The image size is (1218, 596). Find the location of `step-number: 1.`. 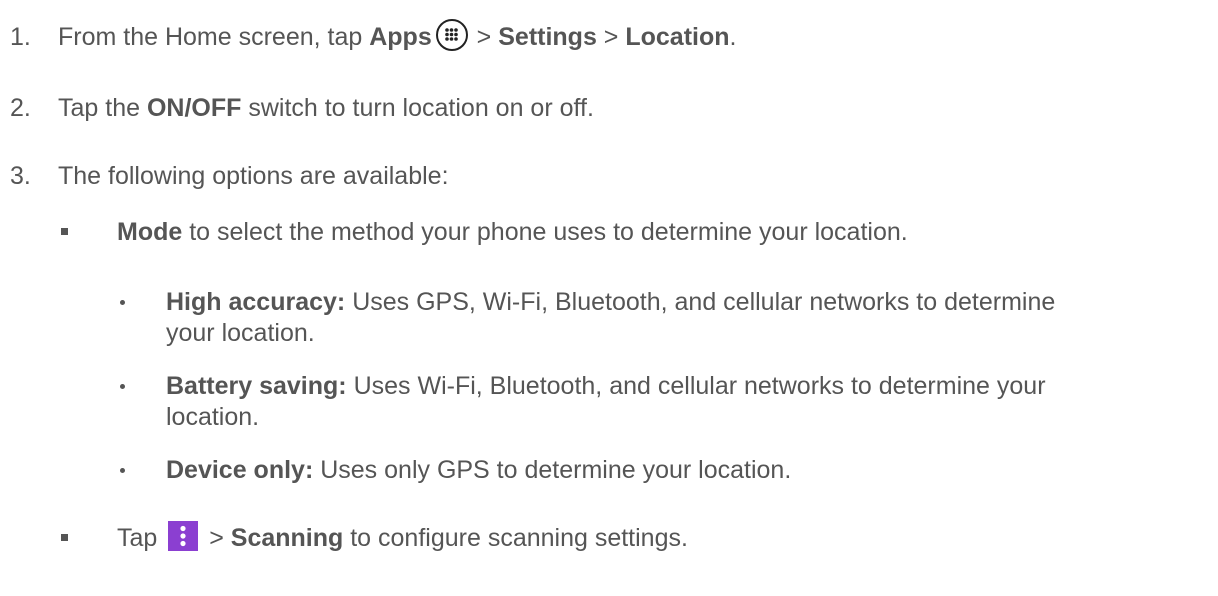

step-number: 1. is located at coordinates (20, 37).